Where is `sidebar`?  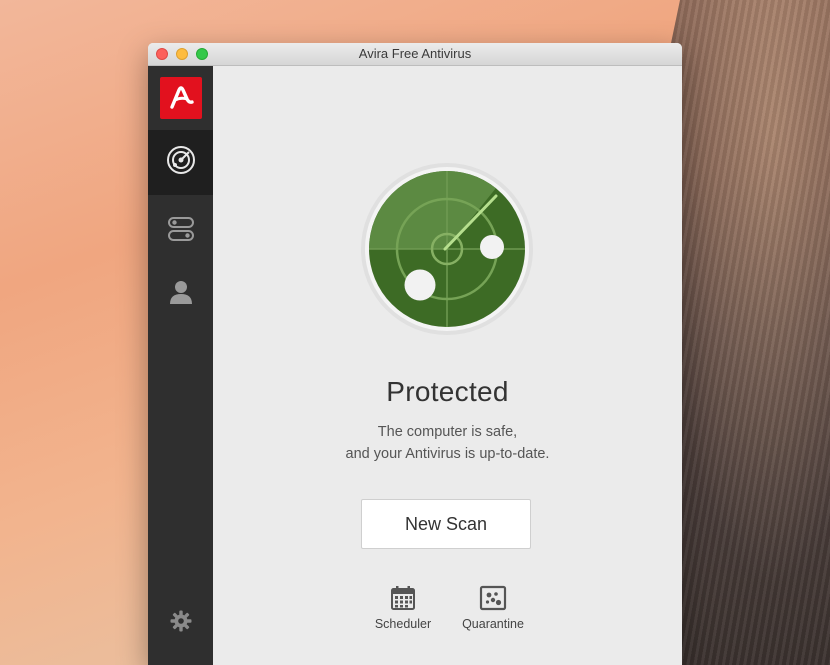 sidebar is located at coordinates (180, 365).